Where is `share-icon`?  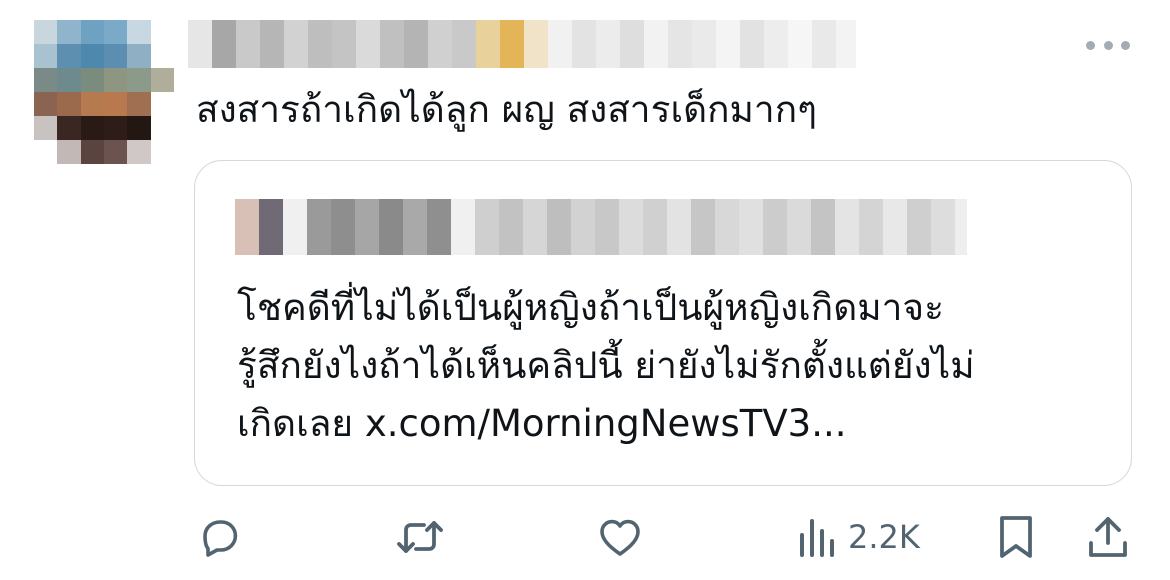
share-icon is located at coordinates (1108, 537).